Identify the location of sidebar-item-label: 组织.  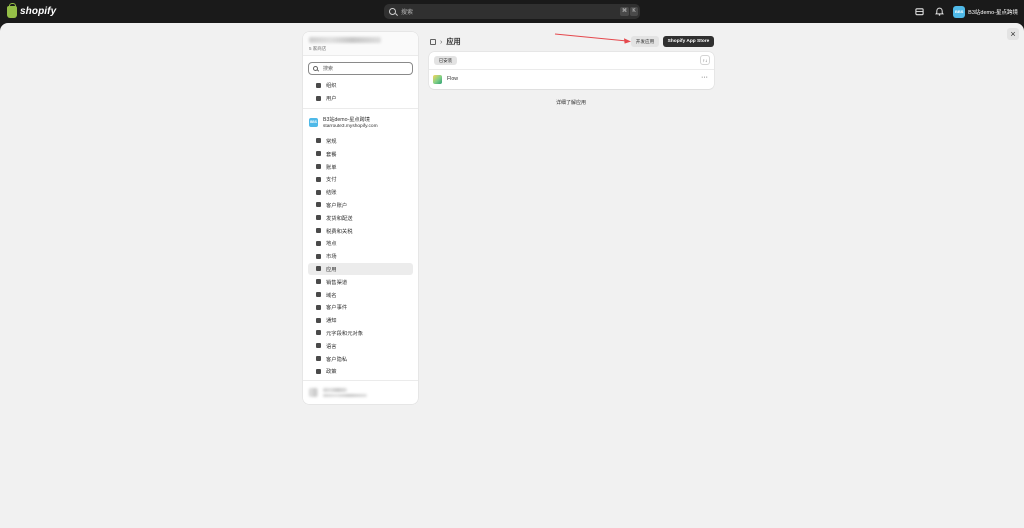
(331, 86).